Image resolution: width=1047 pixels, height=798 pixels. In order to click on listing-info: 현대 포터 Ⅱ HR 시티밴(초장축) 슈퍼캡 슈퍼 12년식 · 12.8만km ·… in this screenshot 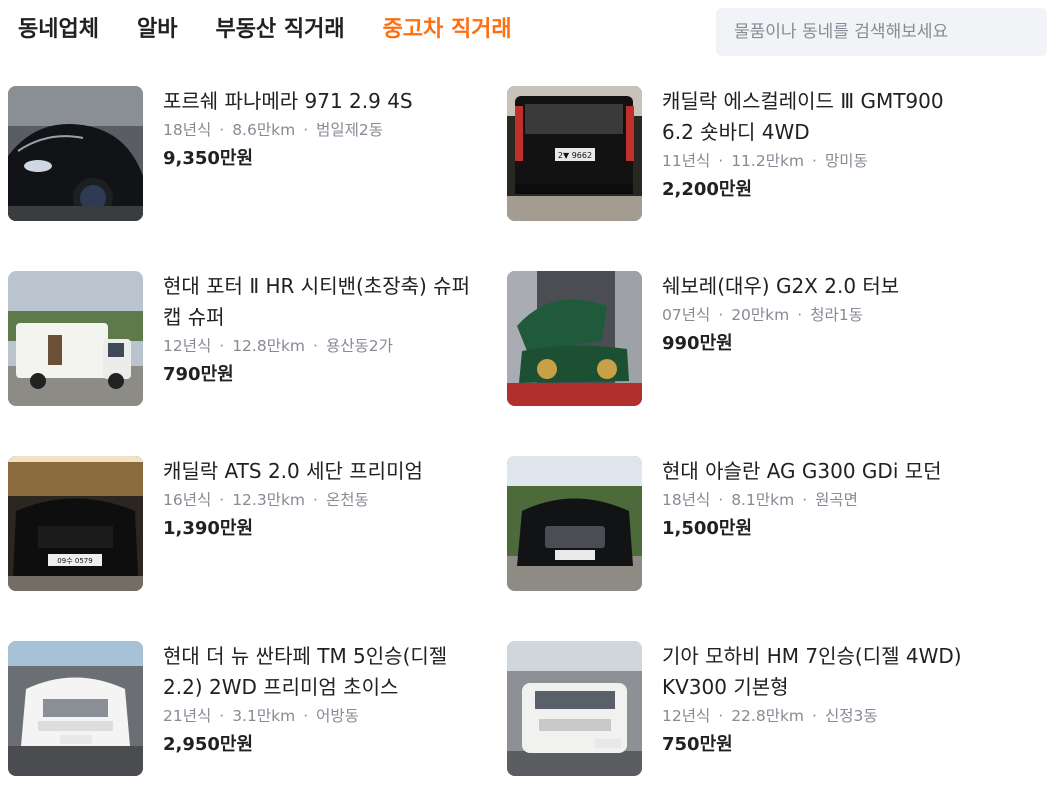, I will do `click(318, 330)`.